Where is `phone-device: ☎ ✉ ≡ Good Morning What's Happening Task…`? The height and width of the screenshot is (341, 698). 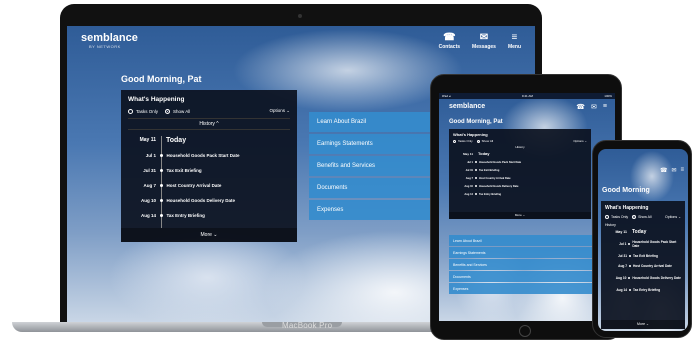
phone-device: ☎ ✉ ≡ Good Morning What's Happening Task… is located at coordinates (642, 239).